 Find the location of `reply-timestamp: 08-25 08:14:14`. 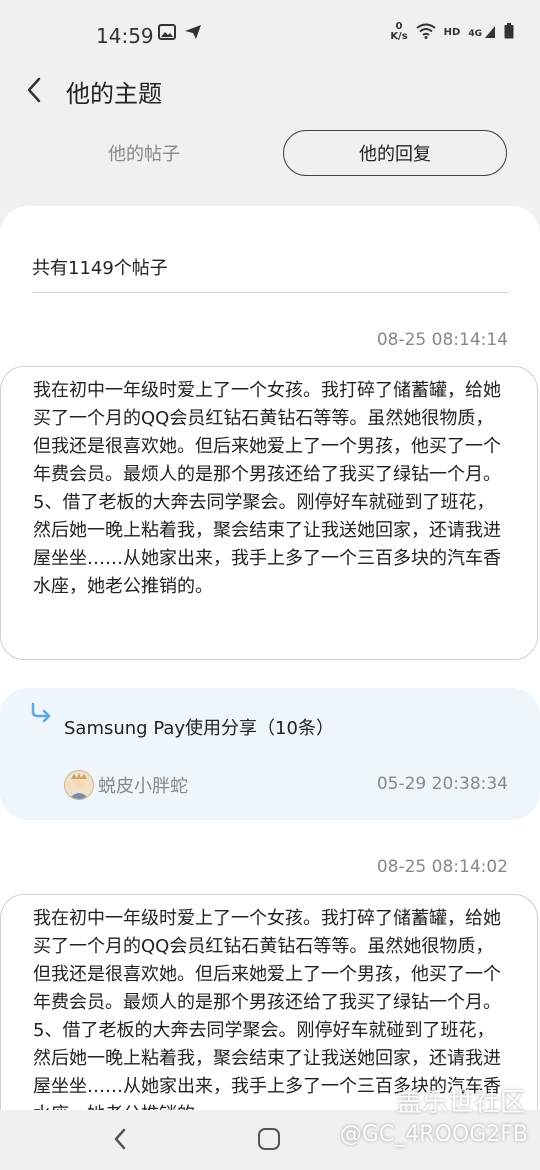

reply-timestamp: 08-25 08:14:14 is located at coordinates (442, 340).